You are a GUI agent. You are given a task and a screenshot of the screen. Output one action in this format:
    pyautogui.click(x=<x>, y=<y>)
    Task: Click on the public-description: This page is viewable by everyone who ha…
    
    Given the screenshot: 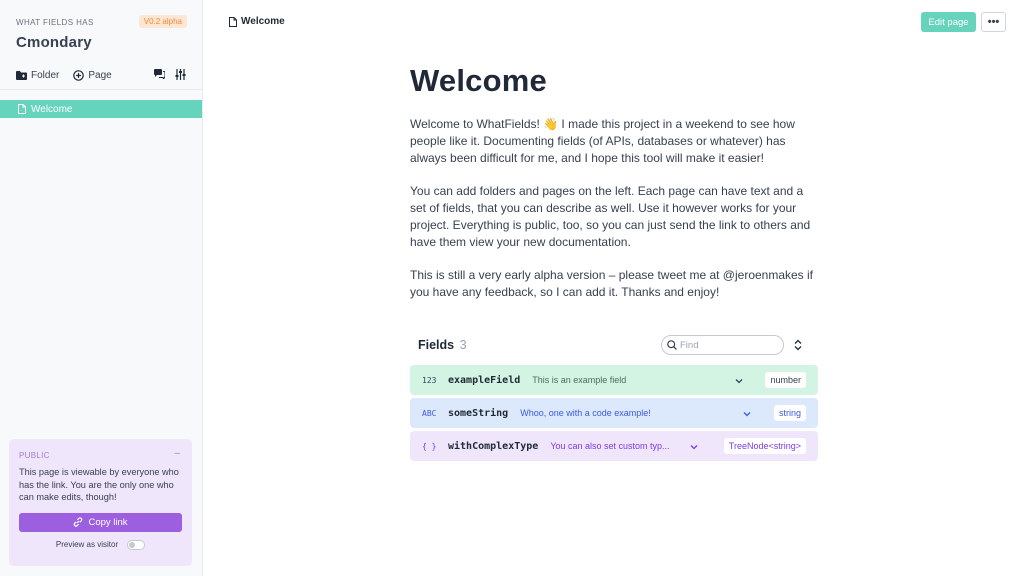 What is the action you would take?
    pyautogui.click(x=99, y=484)
    